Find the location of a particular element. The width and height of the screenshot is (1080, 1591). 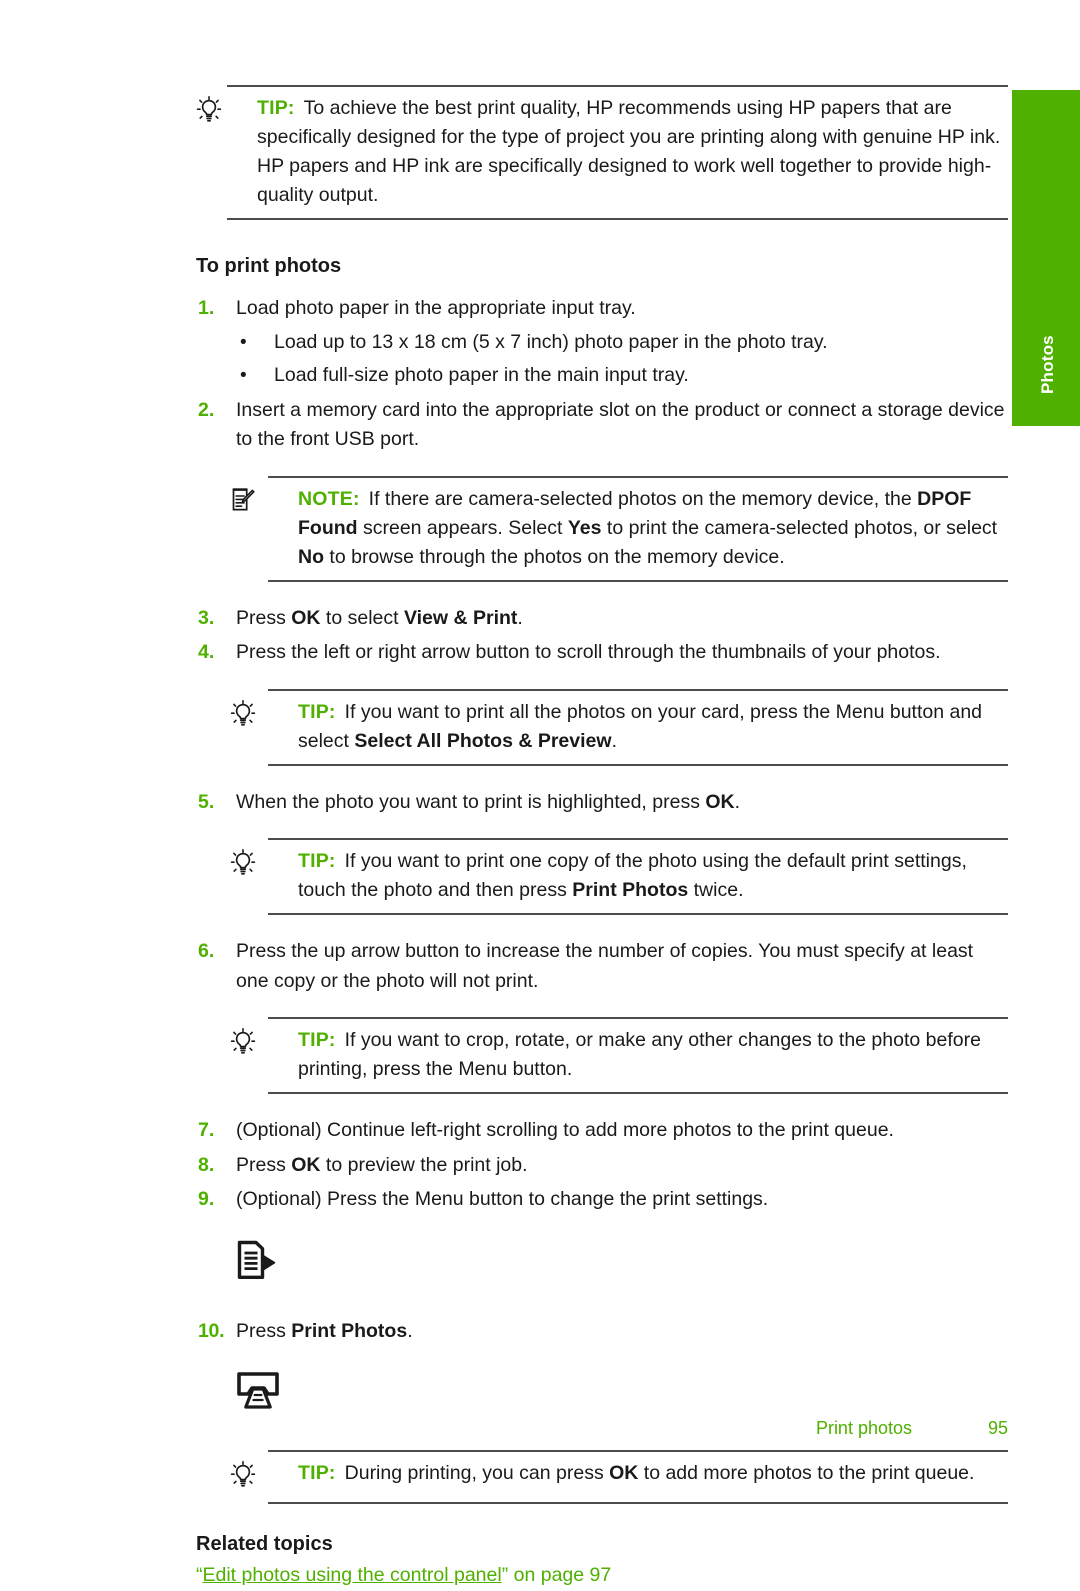

step-8: 8. Press OK to preview the print job. is located at coordinates (602, 1165).